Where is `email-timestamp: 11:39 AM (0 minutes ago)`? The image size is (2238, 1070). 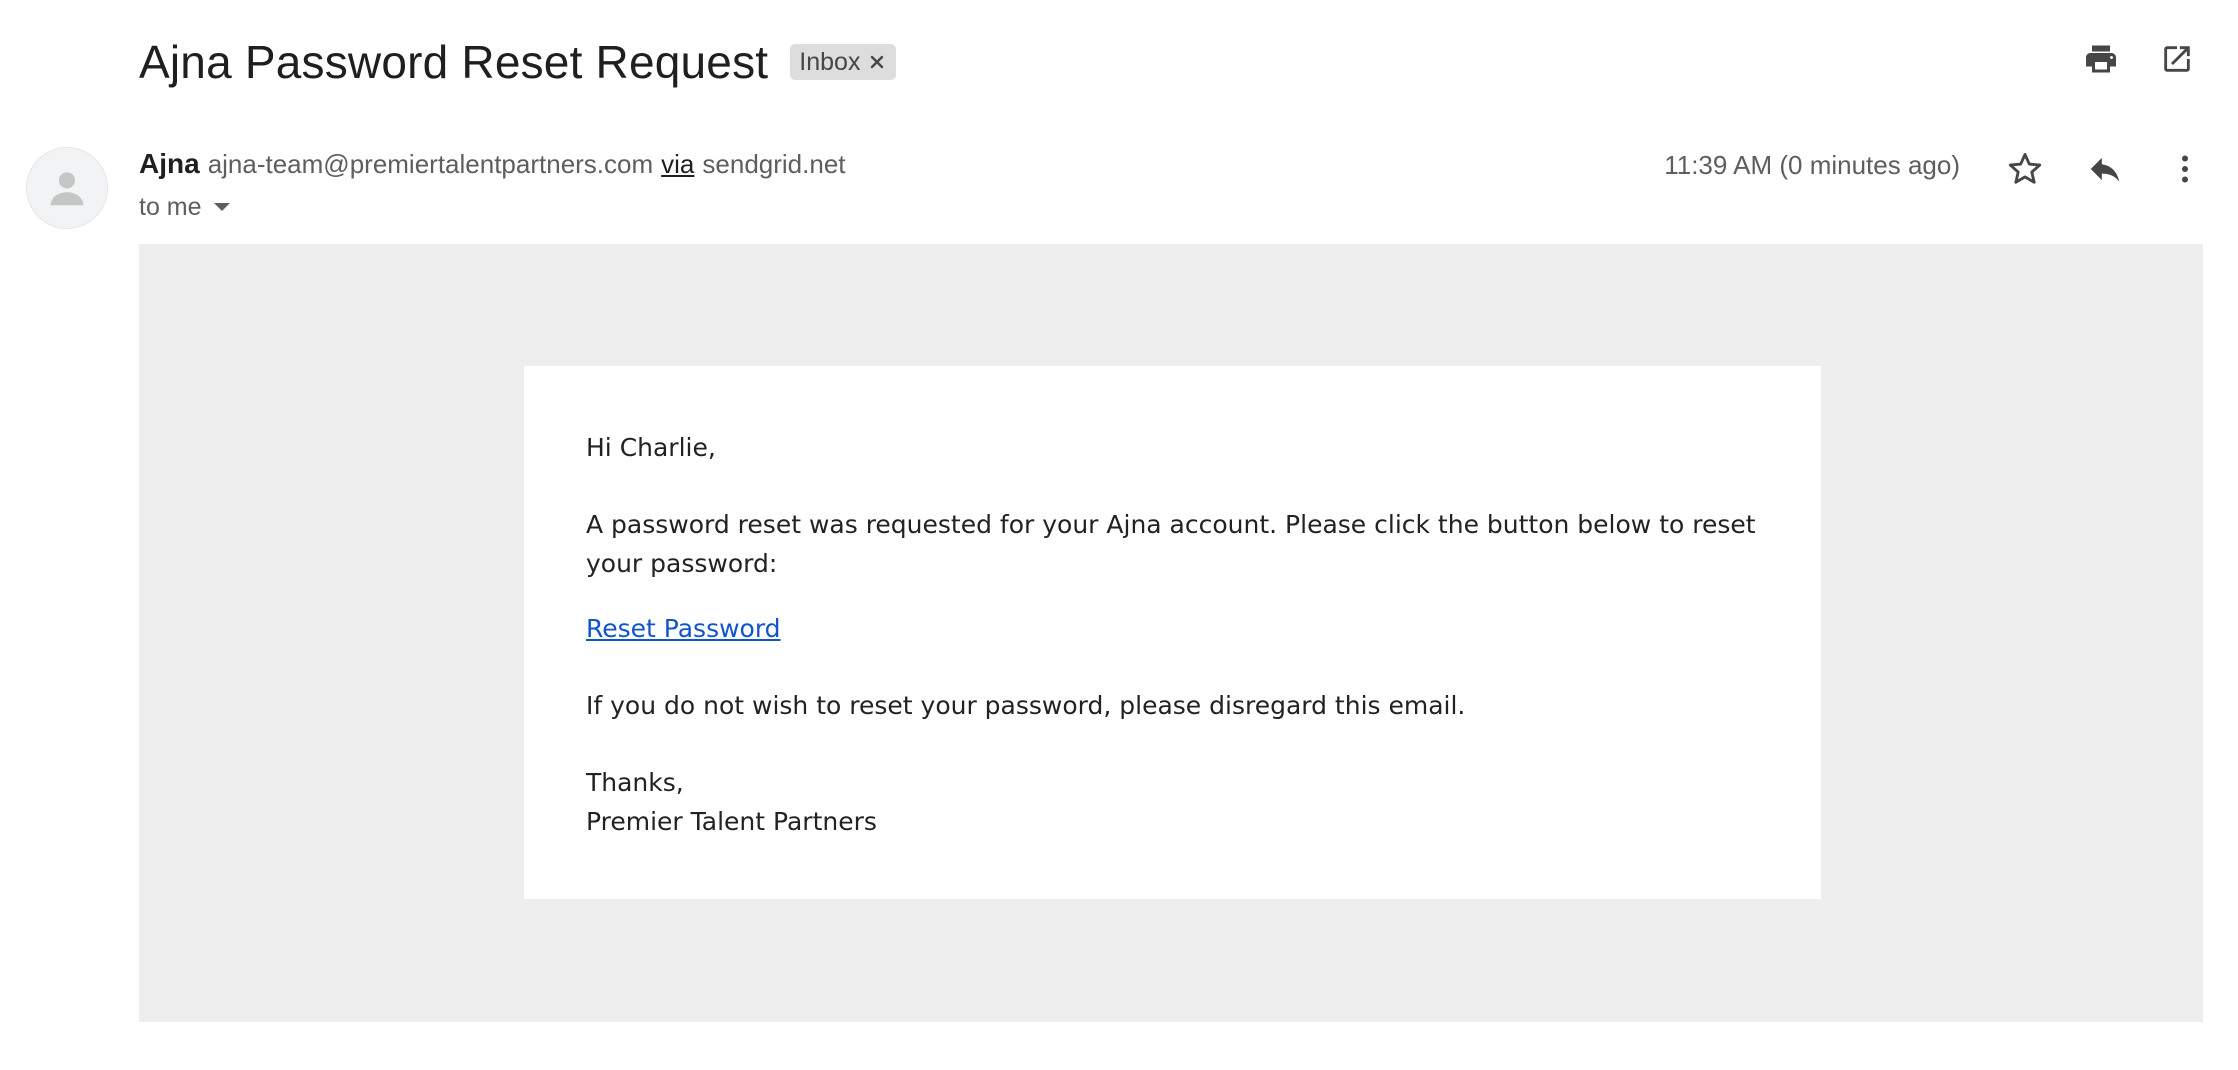
email-timestamp: 11:39 AM (0 minutes ago) is located at coordinates (1812, 165).